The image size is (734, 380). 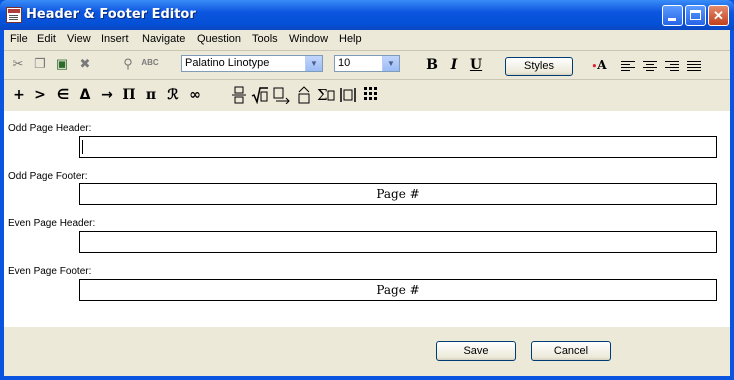 What do you see at coordinates (62, 64) in the screenshot?
I see `paste-icon: ▣` at bounding box center [62, 64].